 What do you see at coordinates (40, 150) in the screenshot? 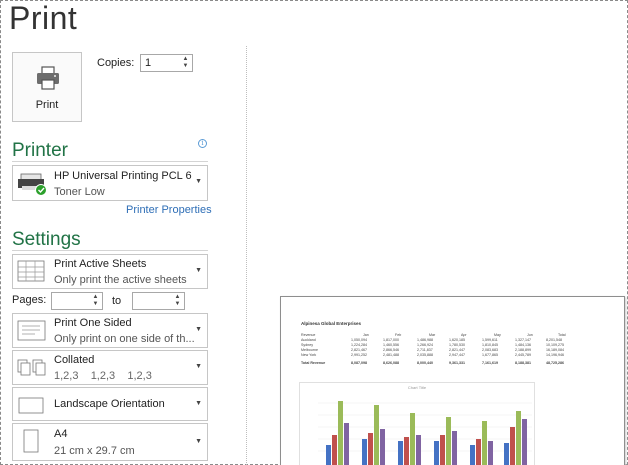
I see `printer-heading: Printer` at bounding box center [40, 150].